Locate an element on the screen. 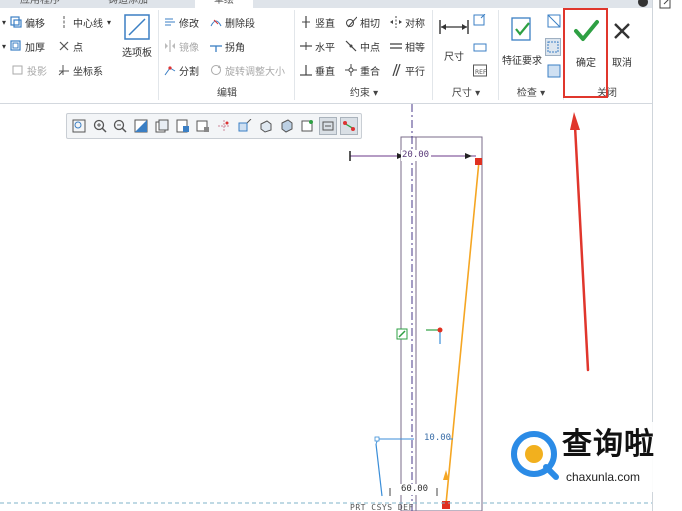 The image size is (682, 511). overlap-check-icon is located at coordinates (554, 21).